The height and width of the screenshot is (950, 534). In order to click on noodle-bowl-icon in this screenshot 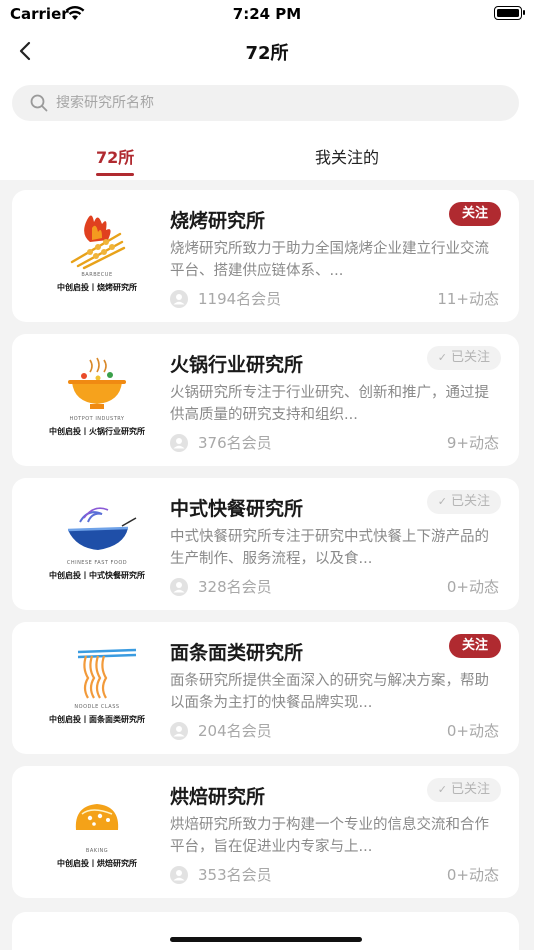, I will do `click(102, 528)`.